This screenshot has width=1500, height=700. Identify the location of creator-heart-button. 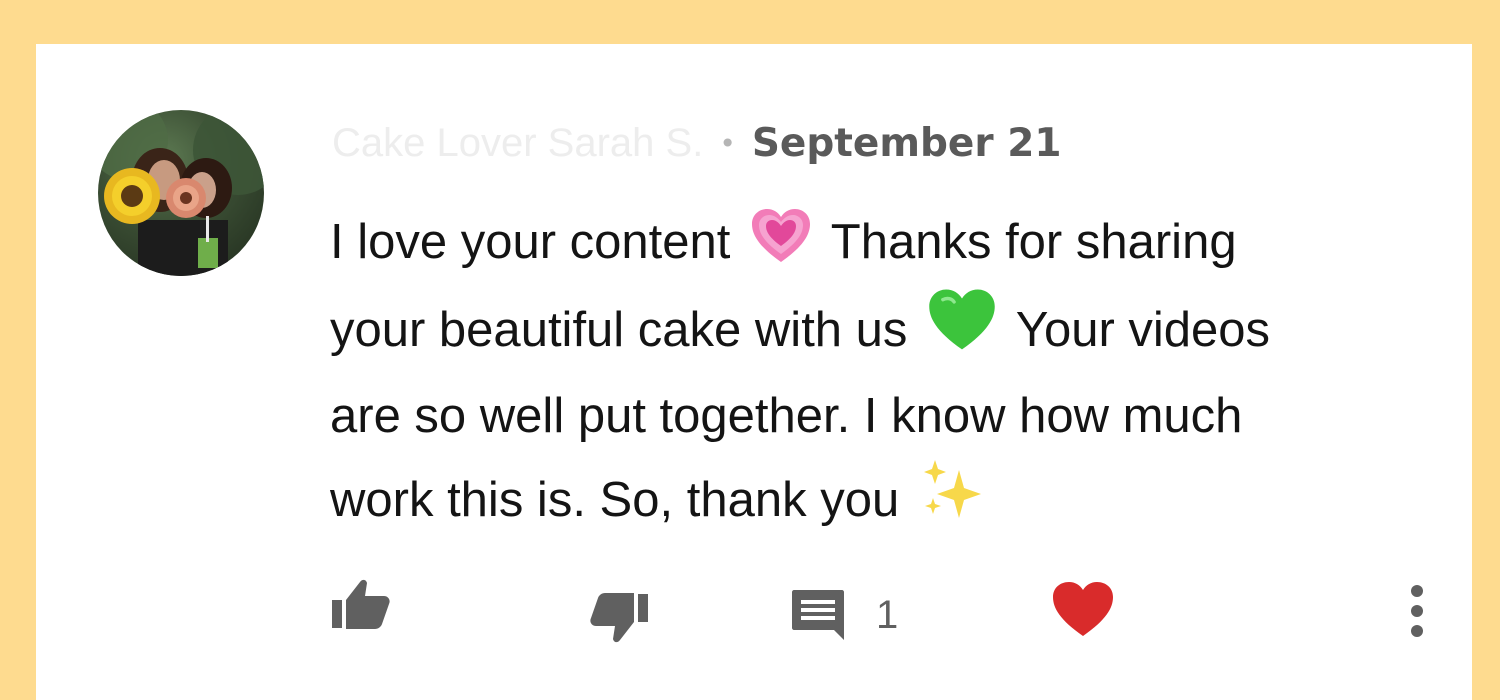
(1083, 610).